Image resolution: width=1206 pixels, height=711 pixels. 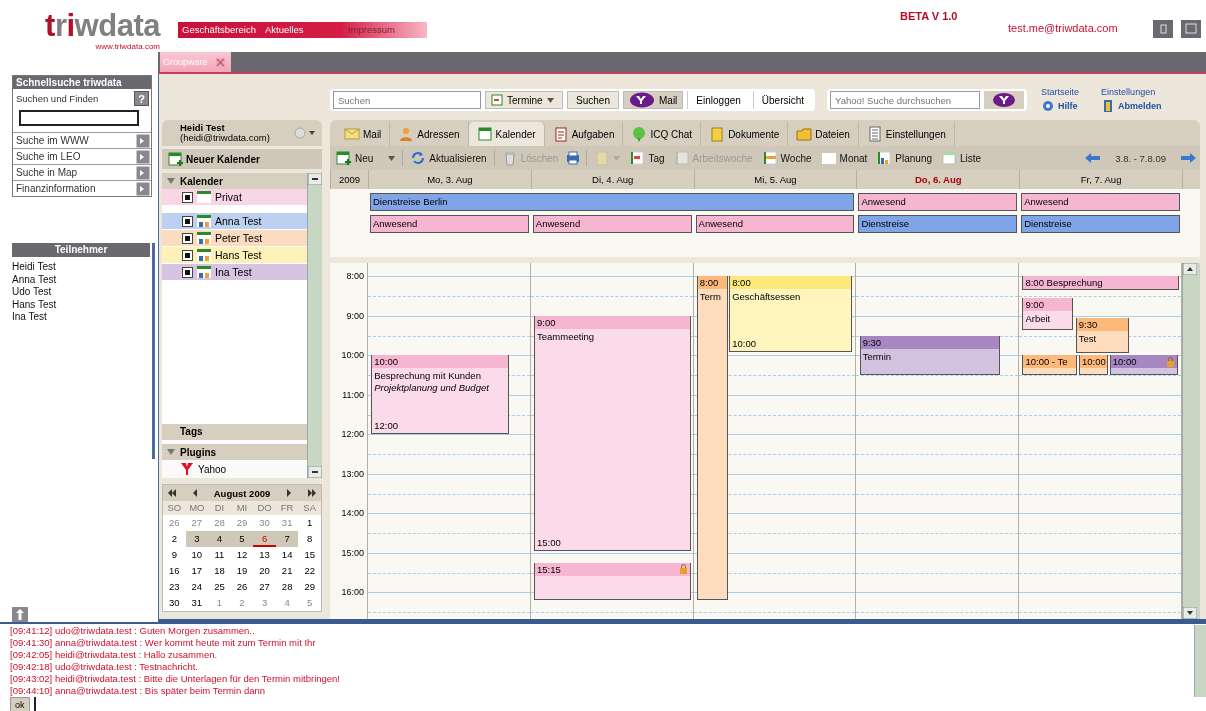 What do you see at coordinates (786, 158) in the screenshot?
I see `view-button: Woche` at bounding box center [786, 158].